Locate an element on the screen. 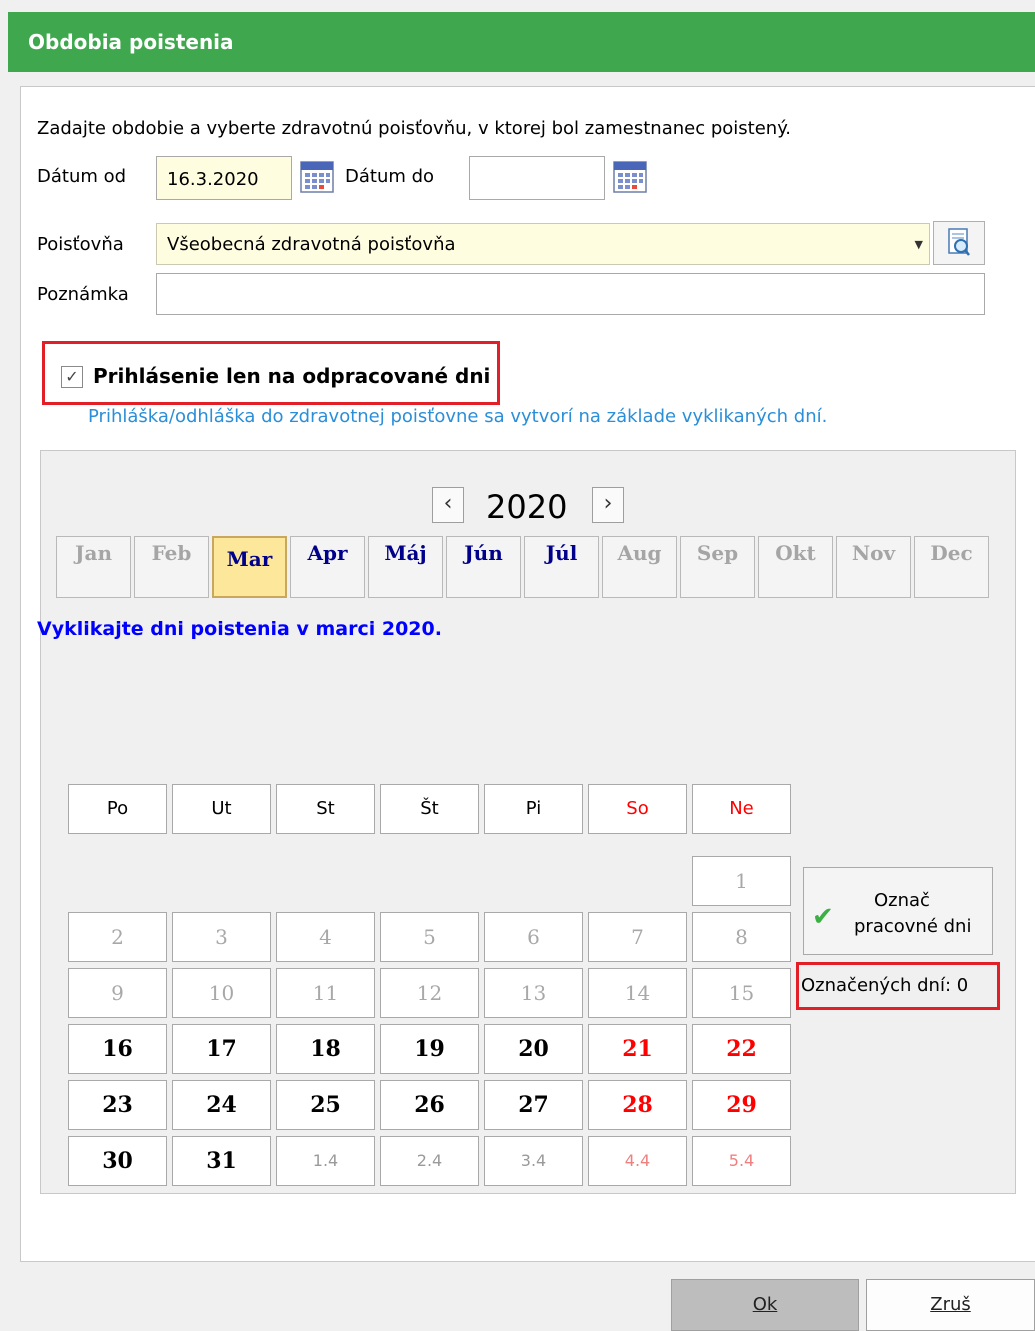 Image resolution: width=1035 pixels, height=1331 pixels. day-cell: 5.4 is located at coordinates (741, 1161).